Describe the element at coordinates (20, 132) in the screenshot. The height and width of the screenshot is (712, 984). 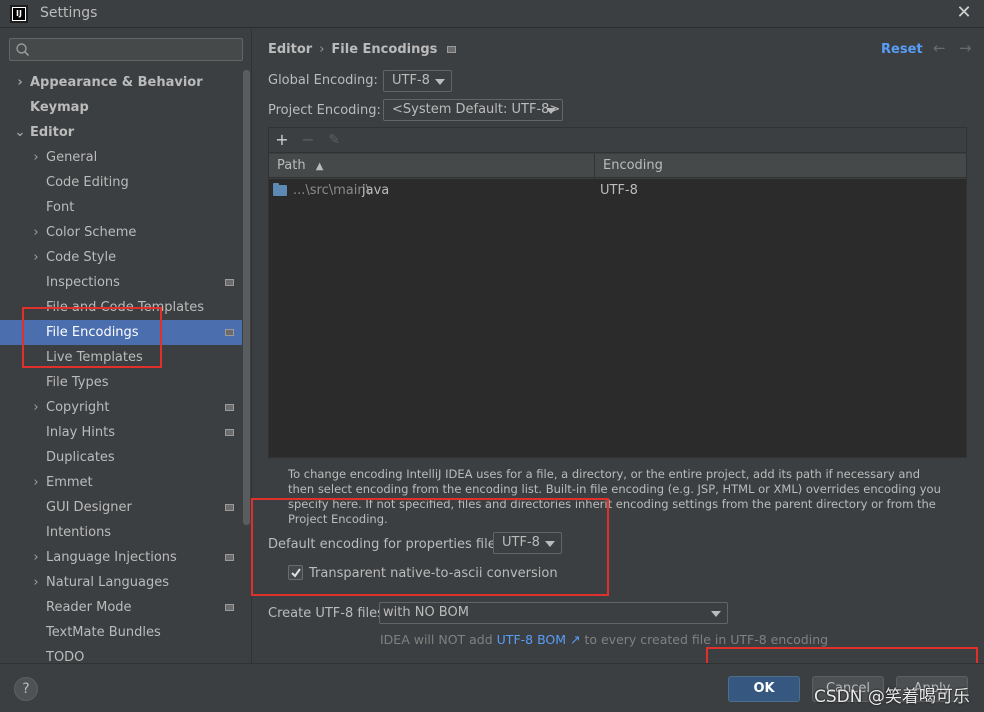
I see `chevron-down-icon: ⌄` at that location.